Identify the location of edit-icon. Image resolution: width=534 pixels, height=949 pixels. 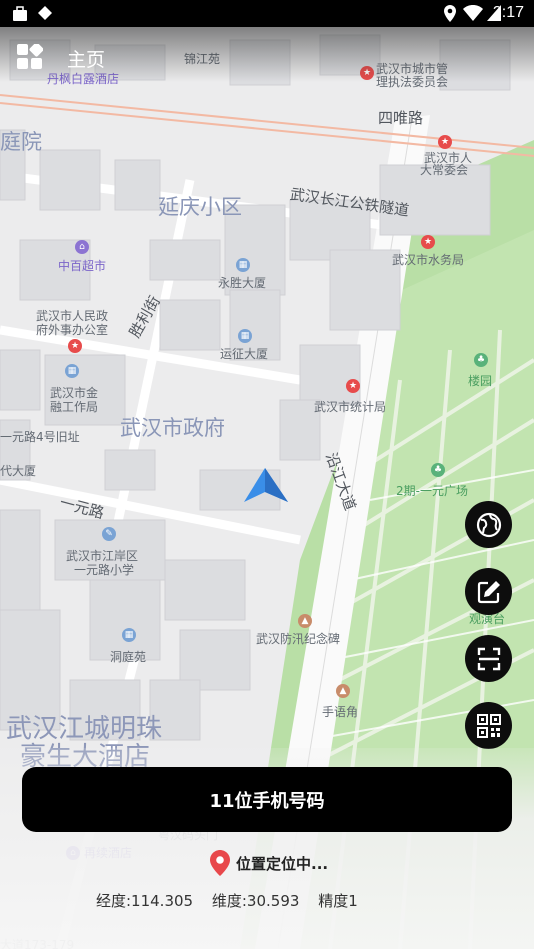
(488, 591).